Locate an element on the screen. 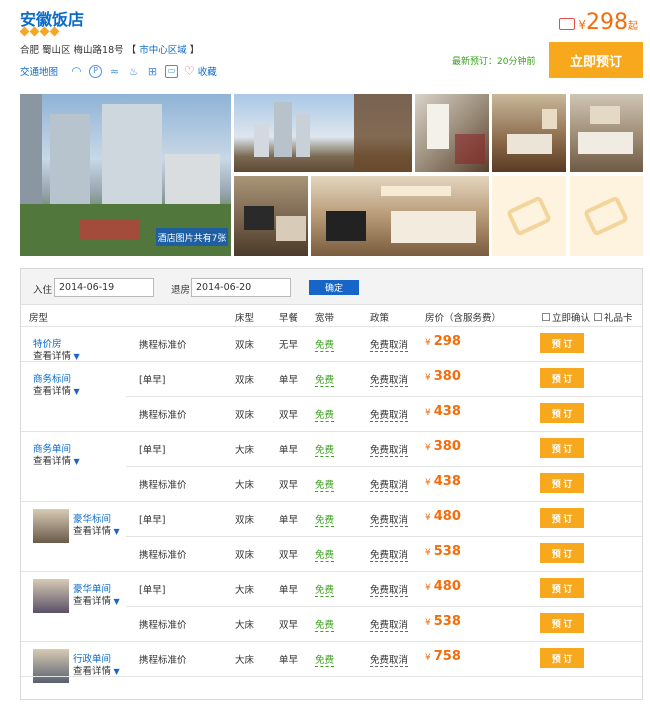 Image resolution: width=650 pixels, height=707 pixels. rate-row: 携程标准价 大床 双早 免费 免费取消 ¥438 预 订 is located at coordinates (331, 483).